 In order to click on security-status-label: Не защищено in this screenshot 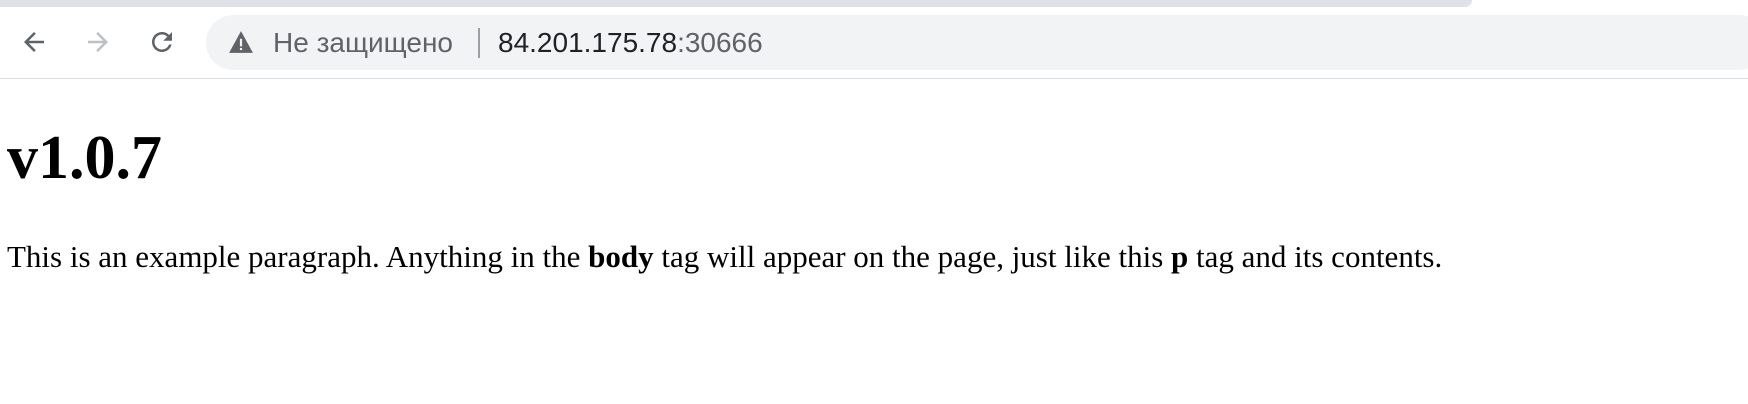, I will do `click(363, 42)`.